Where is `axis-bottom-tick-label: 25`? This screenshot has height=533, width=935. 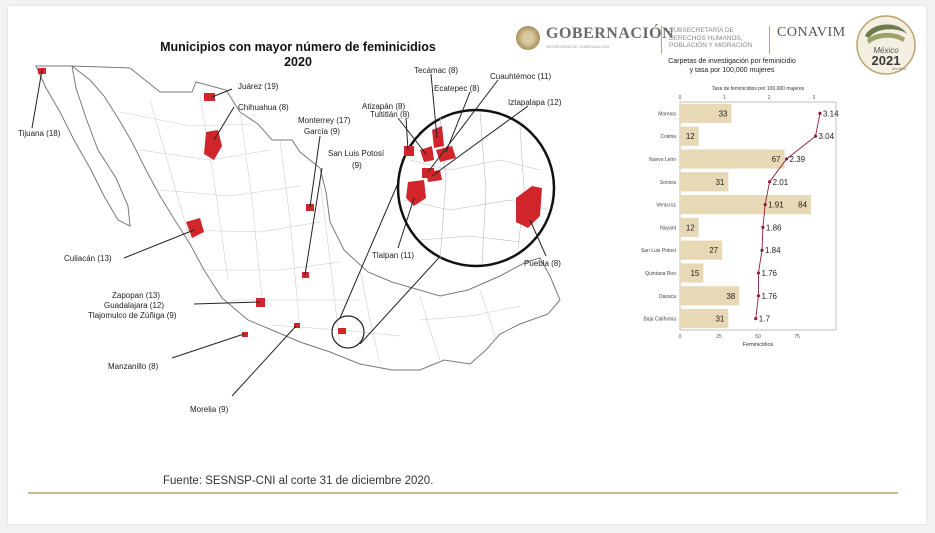
axis-bottom-tick-label: 25 is located at coordinates (719, 337).